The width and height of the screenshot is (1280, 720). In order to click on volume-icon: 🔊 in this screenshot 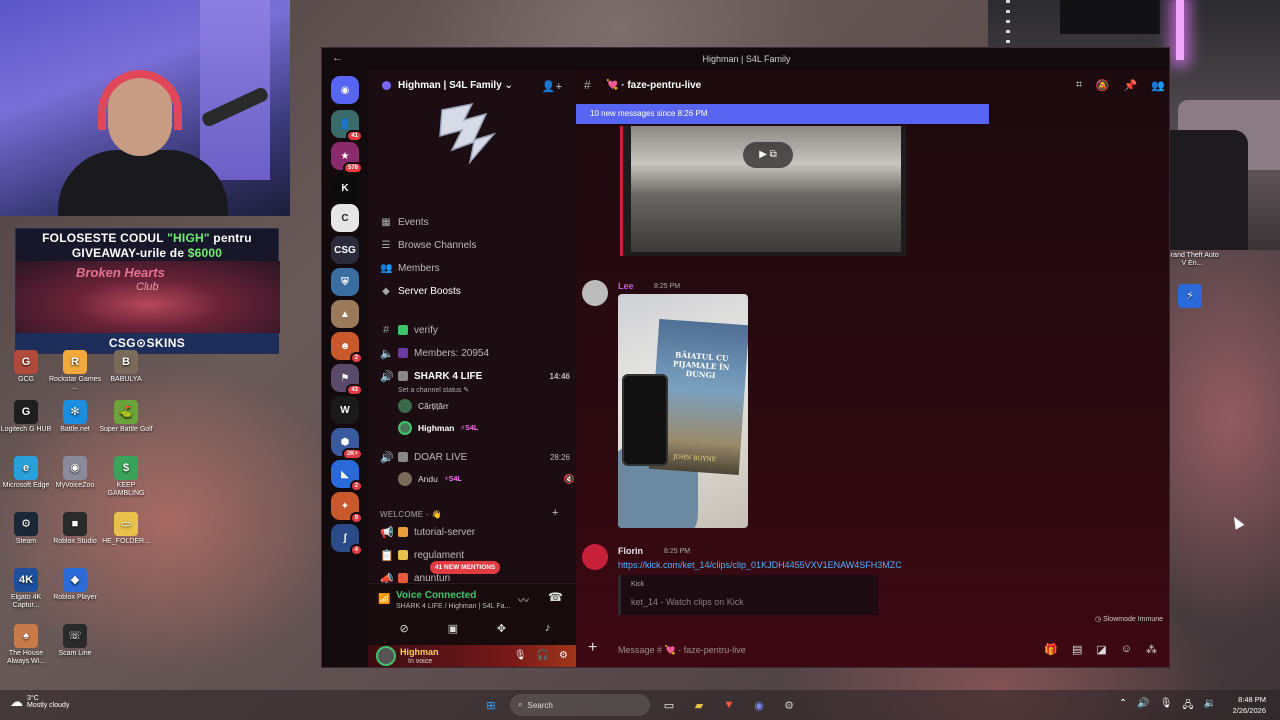, I will do `click(1143, 706)`.